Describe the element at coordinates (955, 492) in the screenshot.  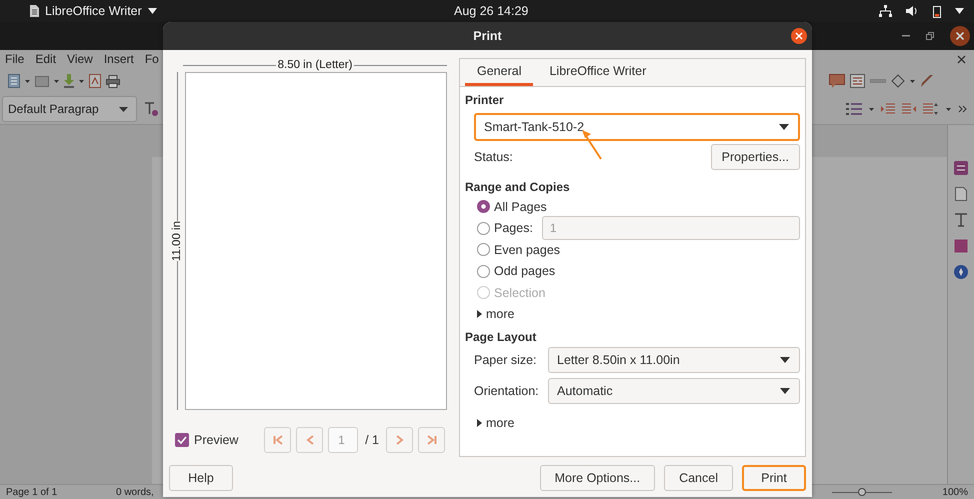
I see `zoom-percentage: 100%` at that location.